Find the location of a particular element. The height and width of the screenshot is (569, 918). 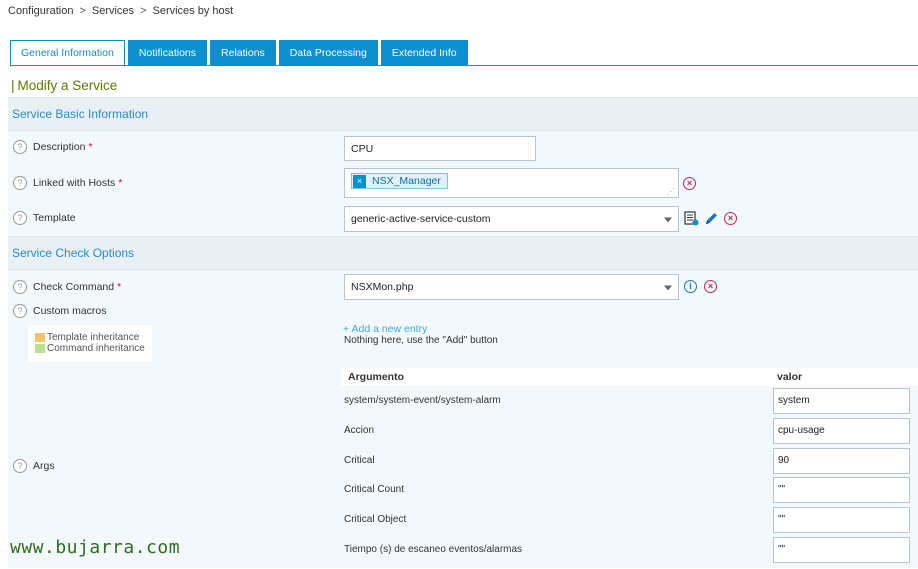

args-header-argument: Argumento is located at coordinates (376, 377).